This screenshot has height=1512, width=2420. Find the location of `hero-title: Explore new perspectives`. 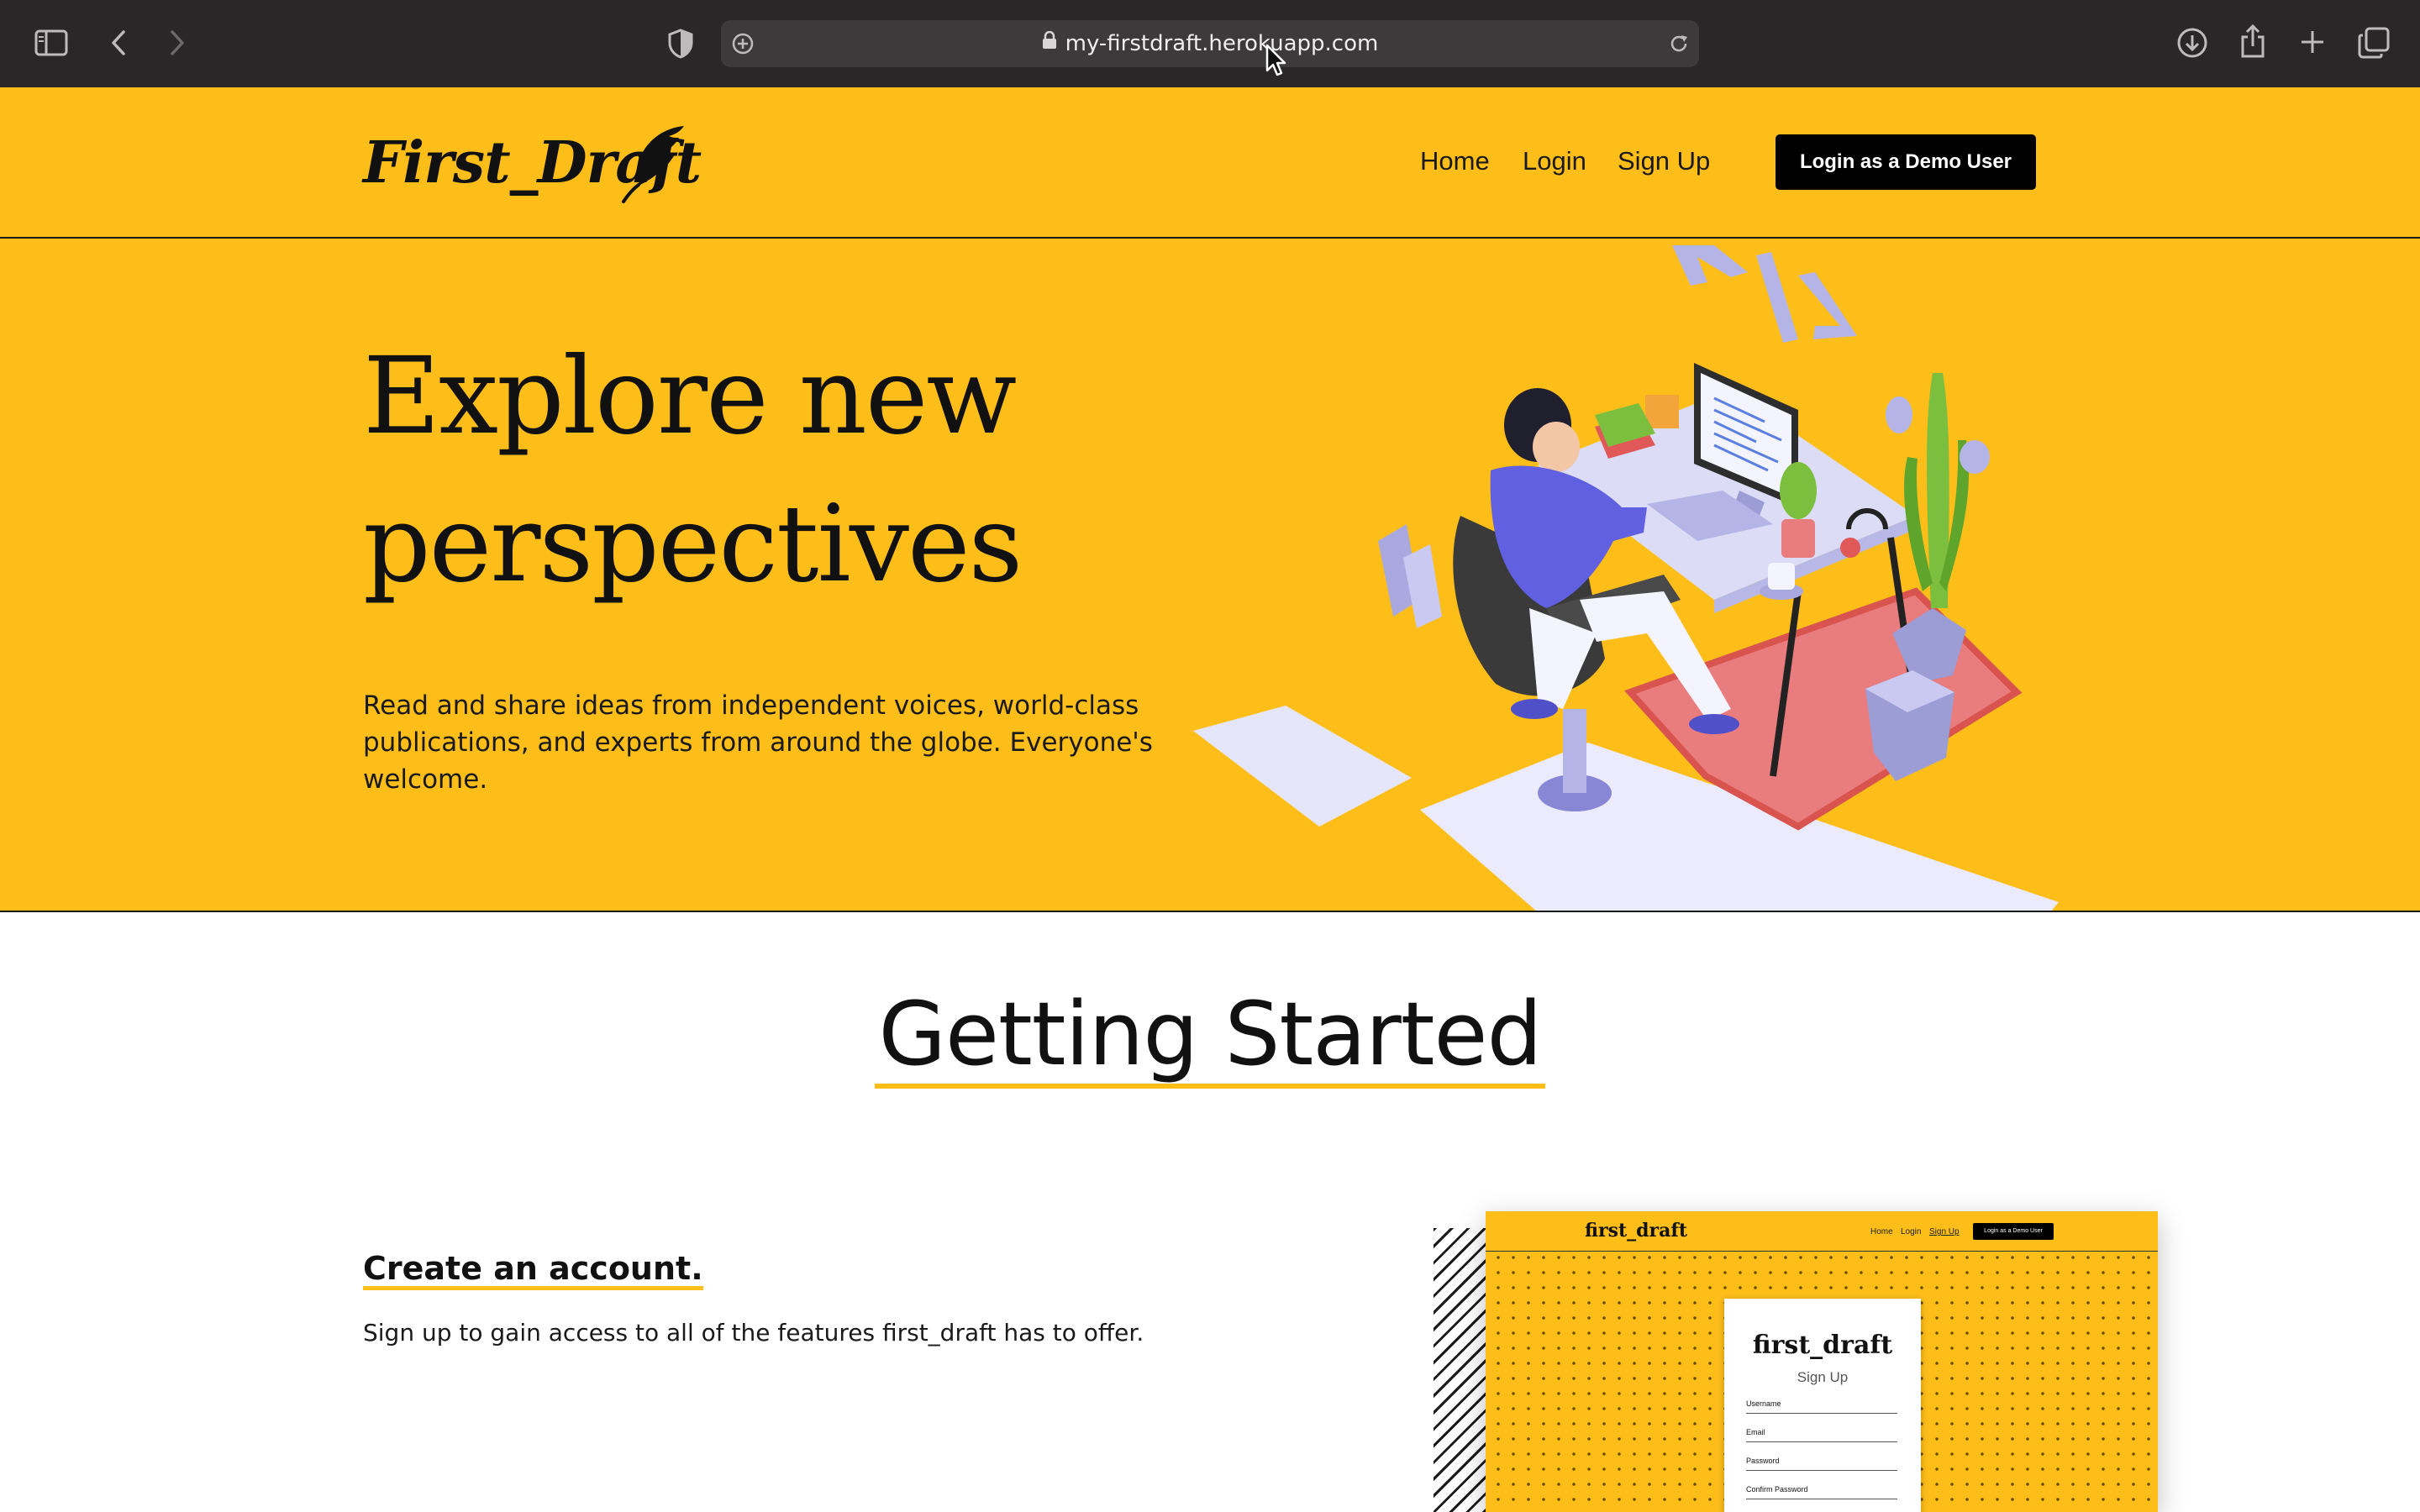

hero-title: Explore new perspectives is located at coordinates (741, 470).